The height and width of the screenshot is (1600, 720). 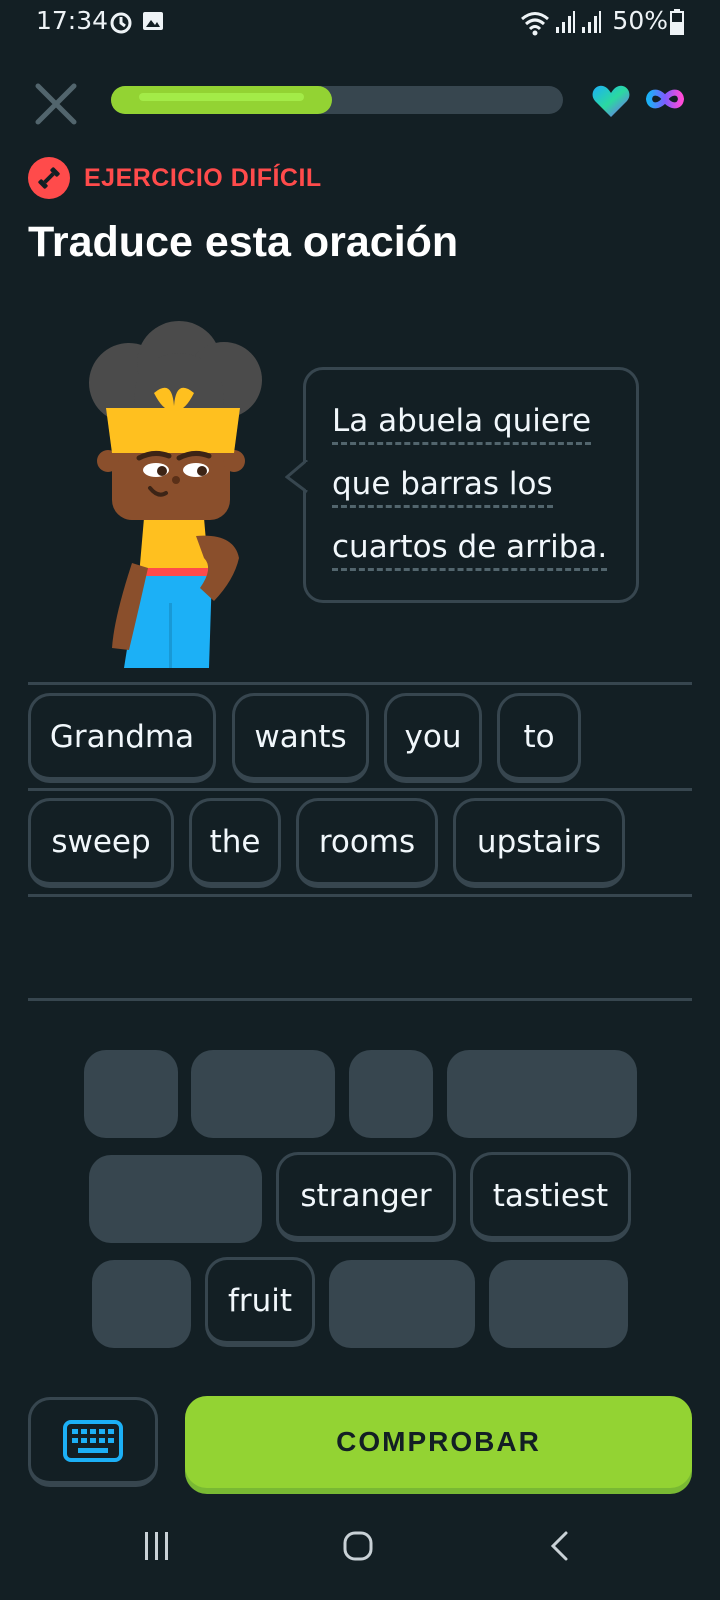 I want to click on character-illustration, so click(x=175, y=494).